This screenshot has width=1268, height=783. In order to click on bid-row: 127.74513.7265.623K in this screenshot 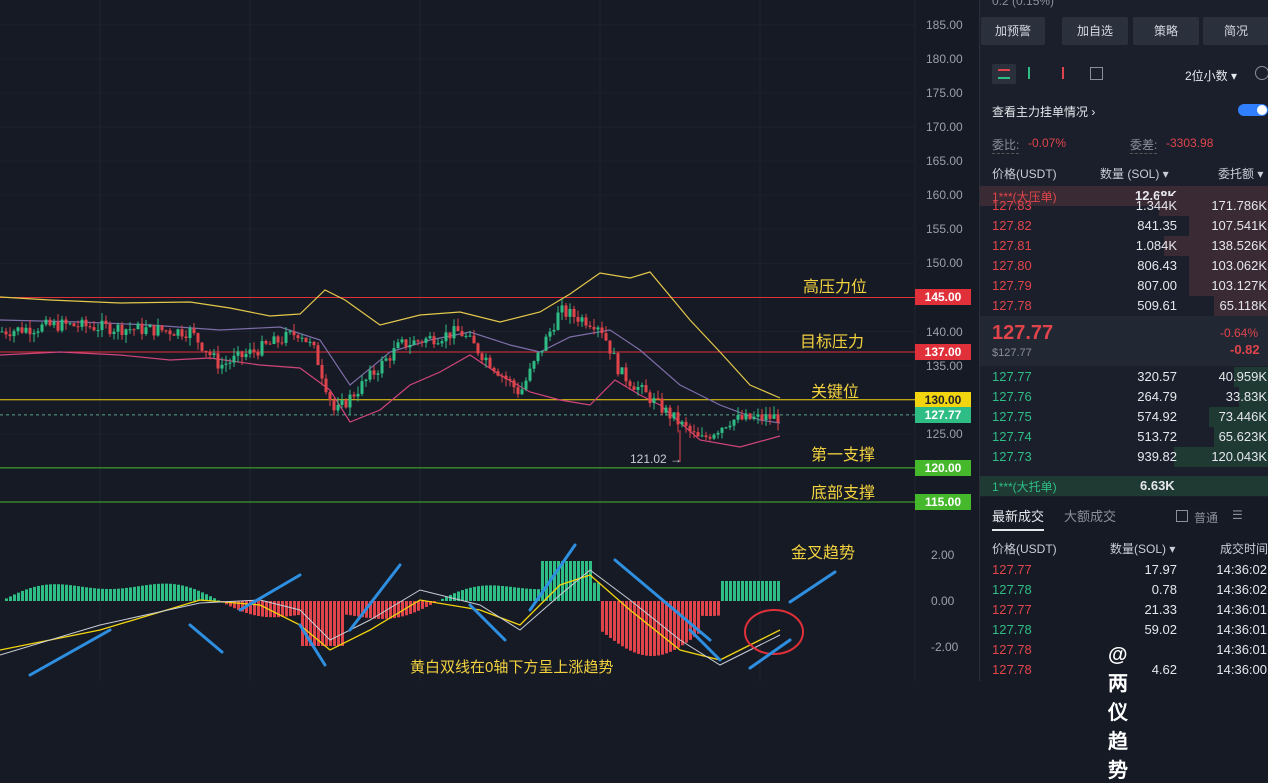, I will do `click(1124, 437)`.